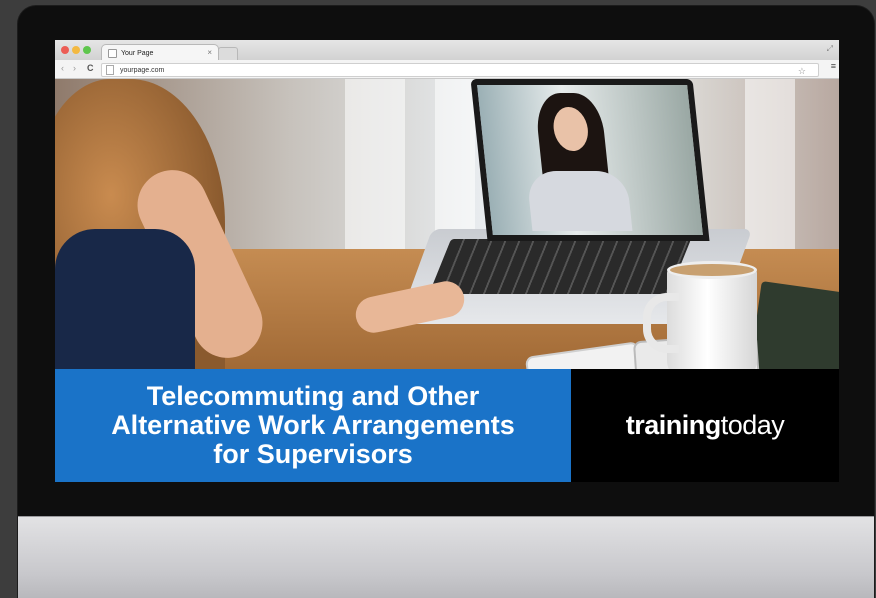  I want to click on address-bar: yourpage.com ☆, so click(460, 70).